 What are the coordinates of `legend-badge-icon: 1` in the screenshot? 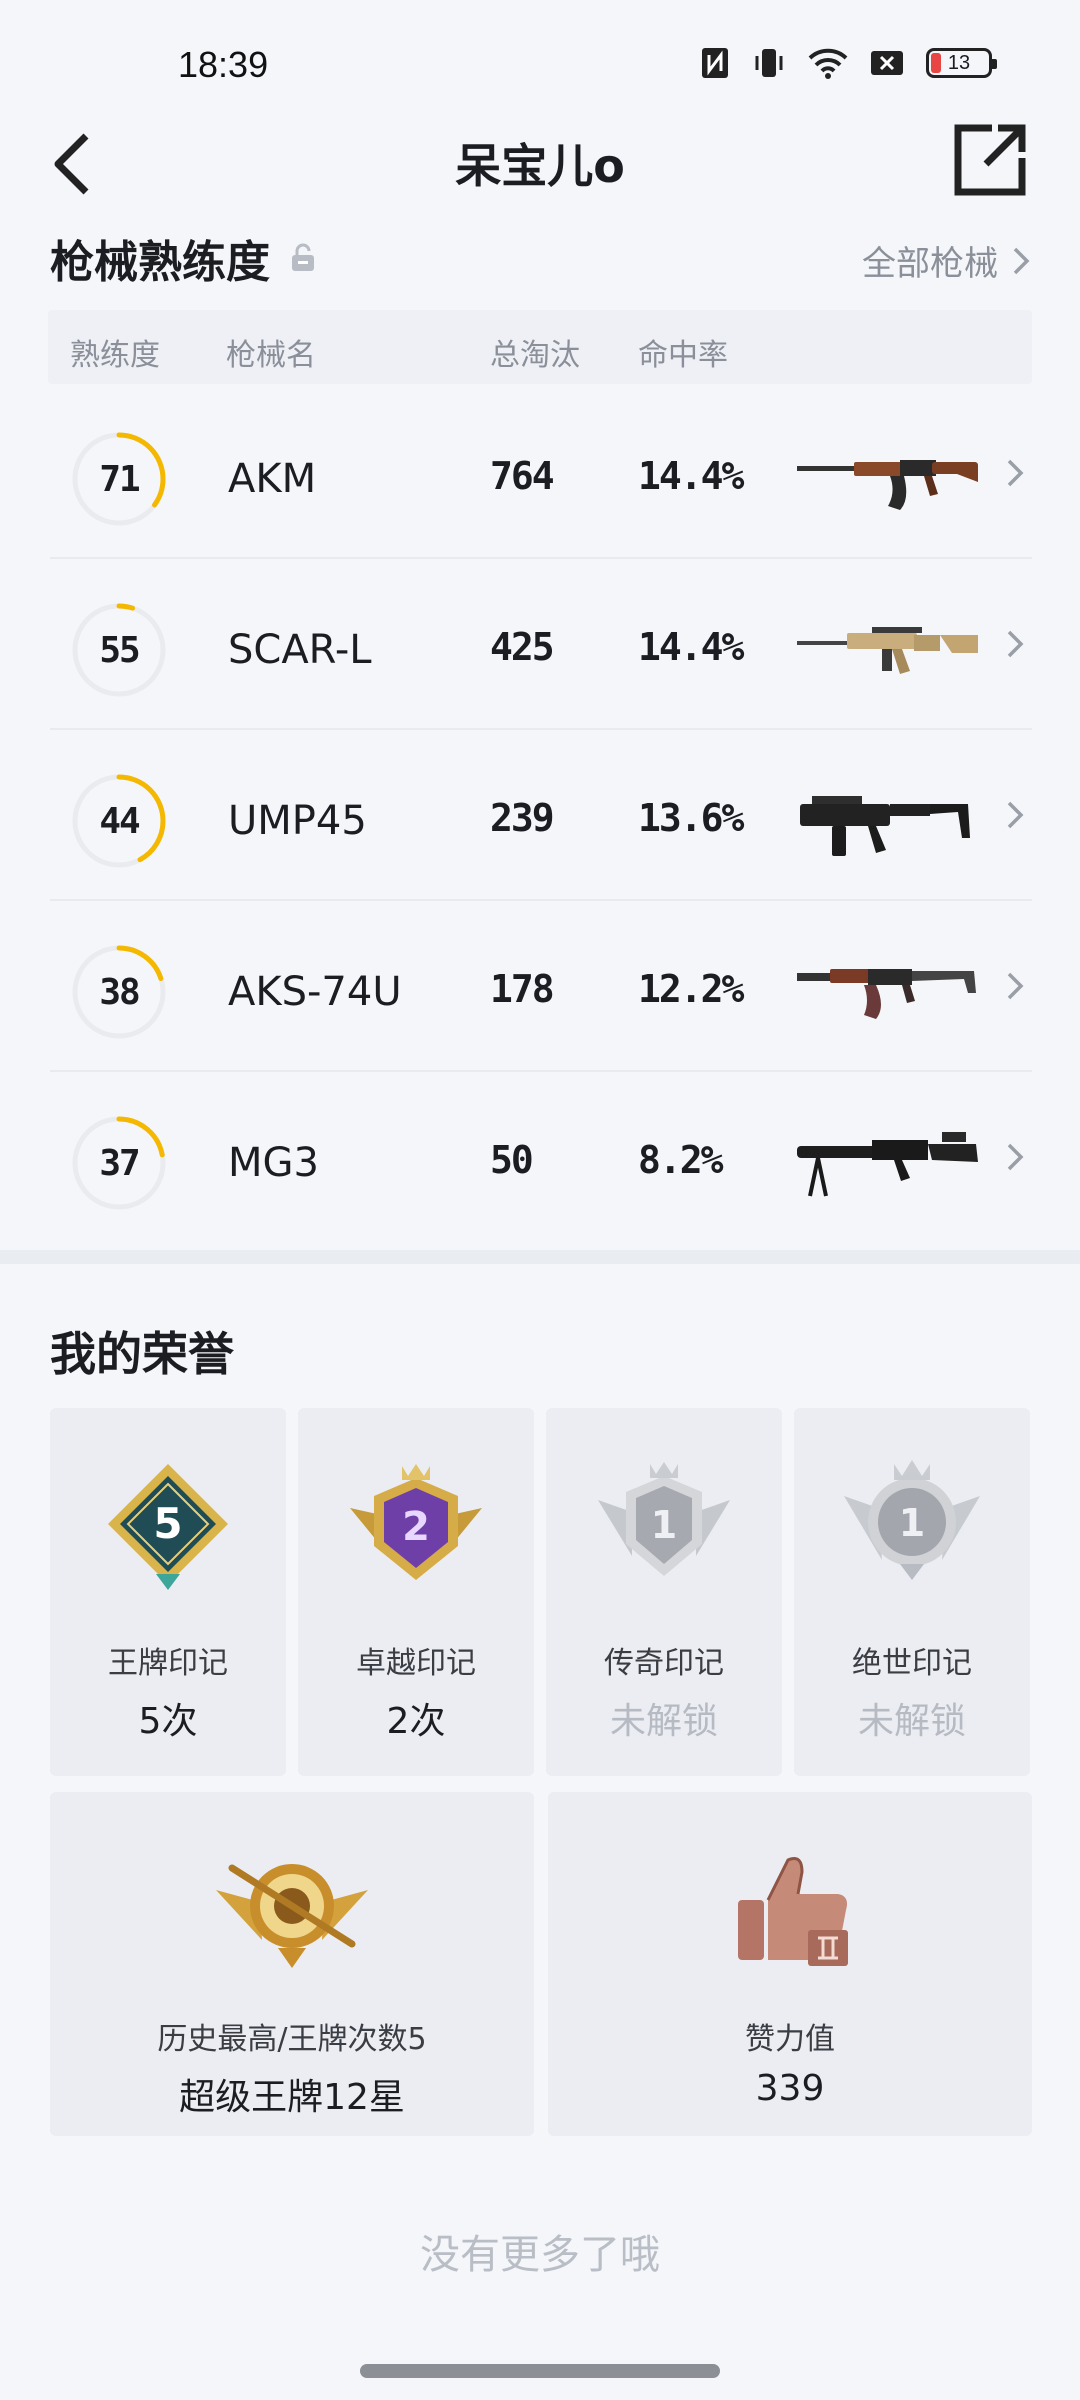 It's located at (664, 1519).